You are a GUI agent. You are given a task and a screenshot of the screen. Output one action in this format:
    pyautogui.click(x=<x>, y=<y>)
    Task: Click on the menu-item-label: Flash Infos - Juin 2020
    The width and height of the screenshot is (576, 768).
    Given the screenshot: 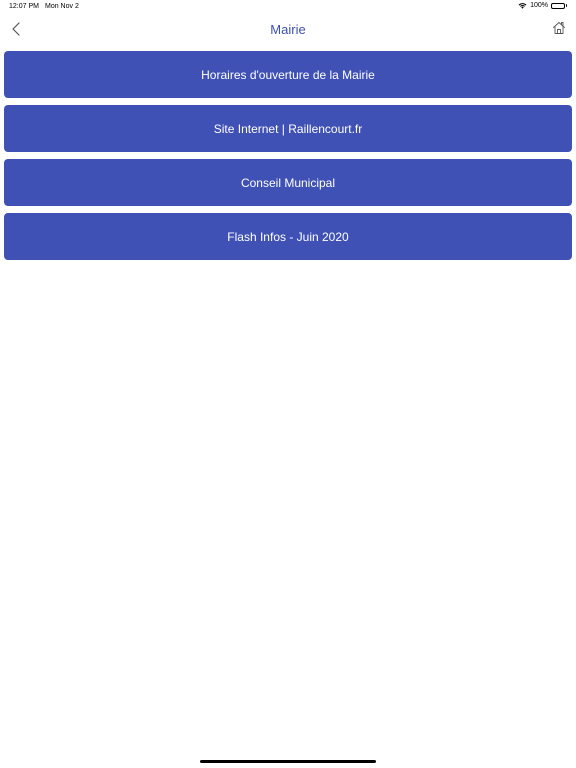 What is the action you would take?
    pyautogui.click(x=288, y=236)
    